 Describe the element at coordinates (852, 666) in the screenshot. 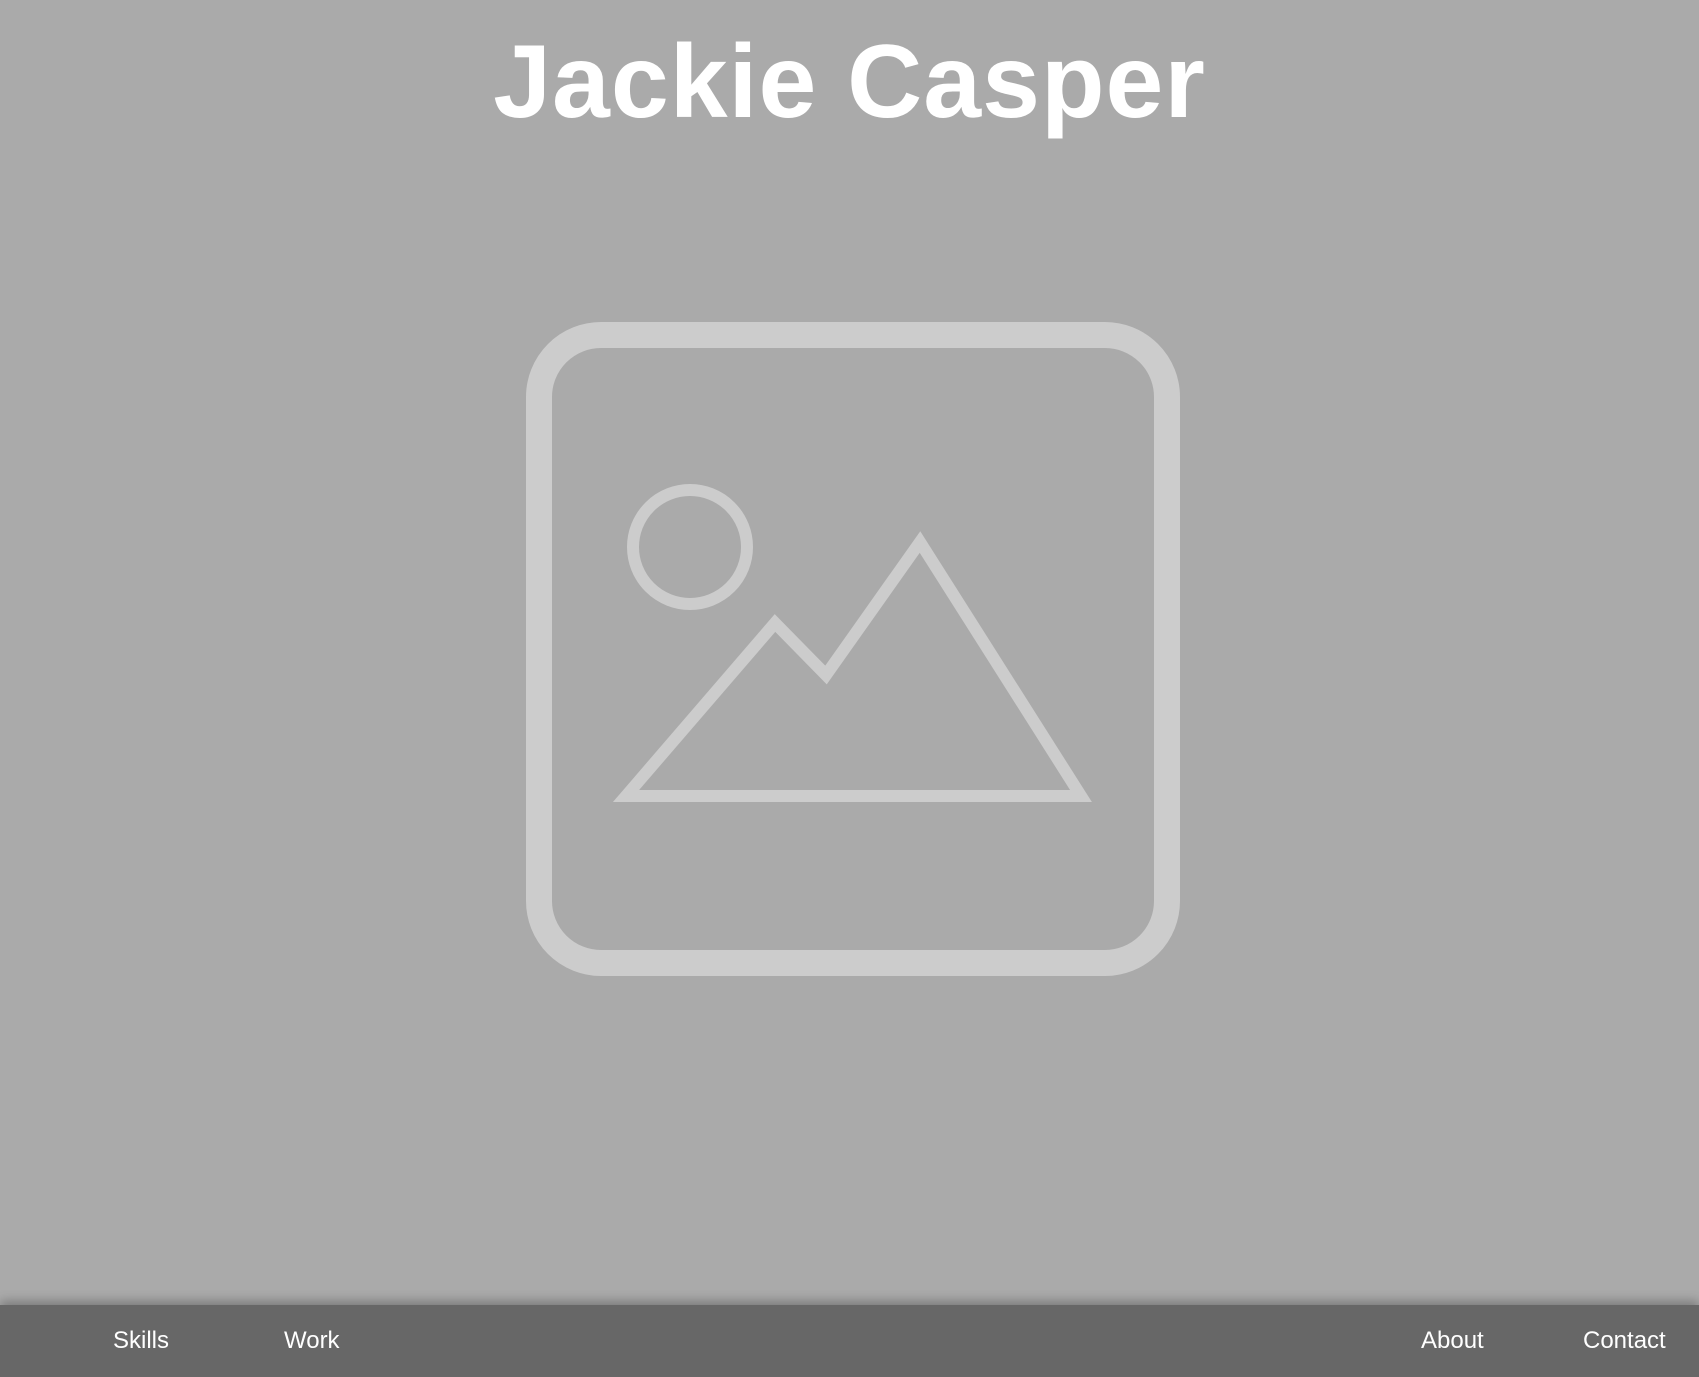

I see `mountains-outline` at that location.